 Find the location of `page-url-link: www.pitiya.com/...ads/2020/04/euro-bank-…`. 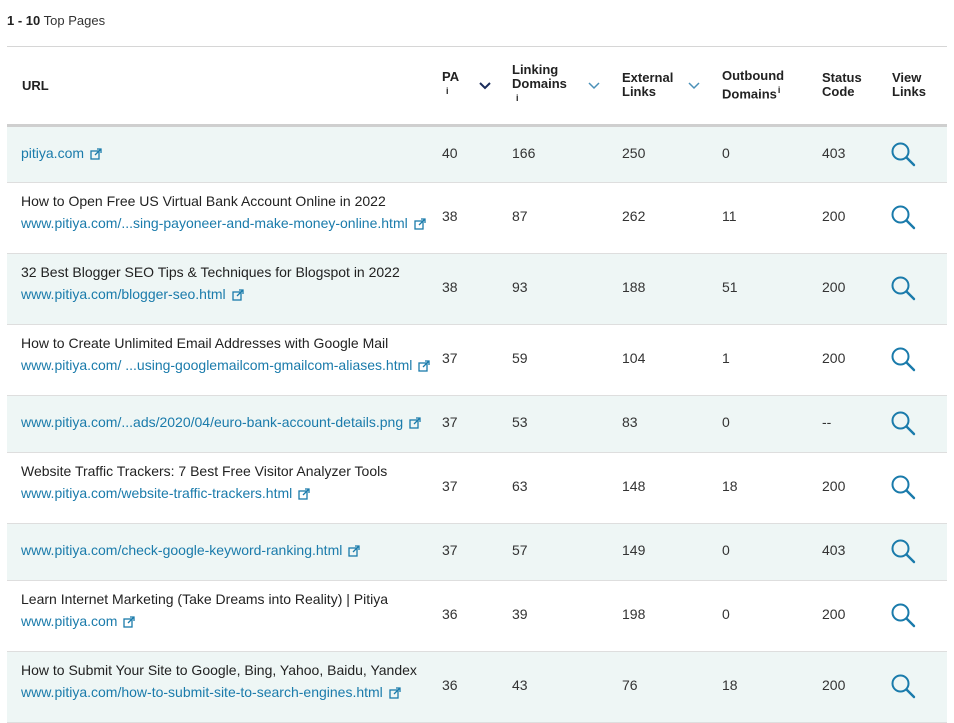

page-url-link: www.pitiya.com/...ads/2020/04/euro-bank-… is located at coordinates (221, 423).